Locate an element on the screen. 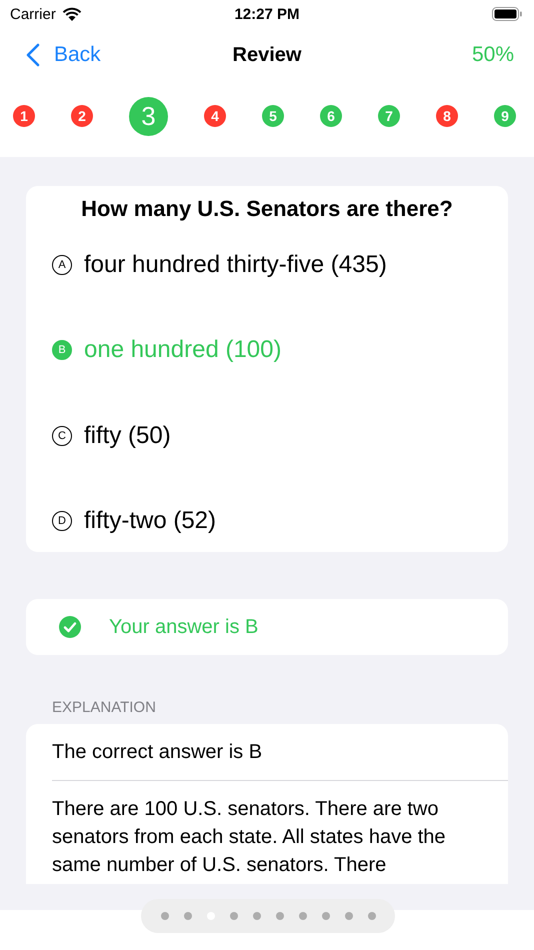  section-heading: EXPLANATION is located at coordinates (104, 707).